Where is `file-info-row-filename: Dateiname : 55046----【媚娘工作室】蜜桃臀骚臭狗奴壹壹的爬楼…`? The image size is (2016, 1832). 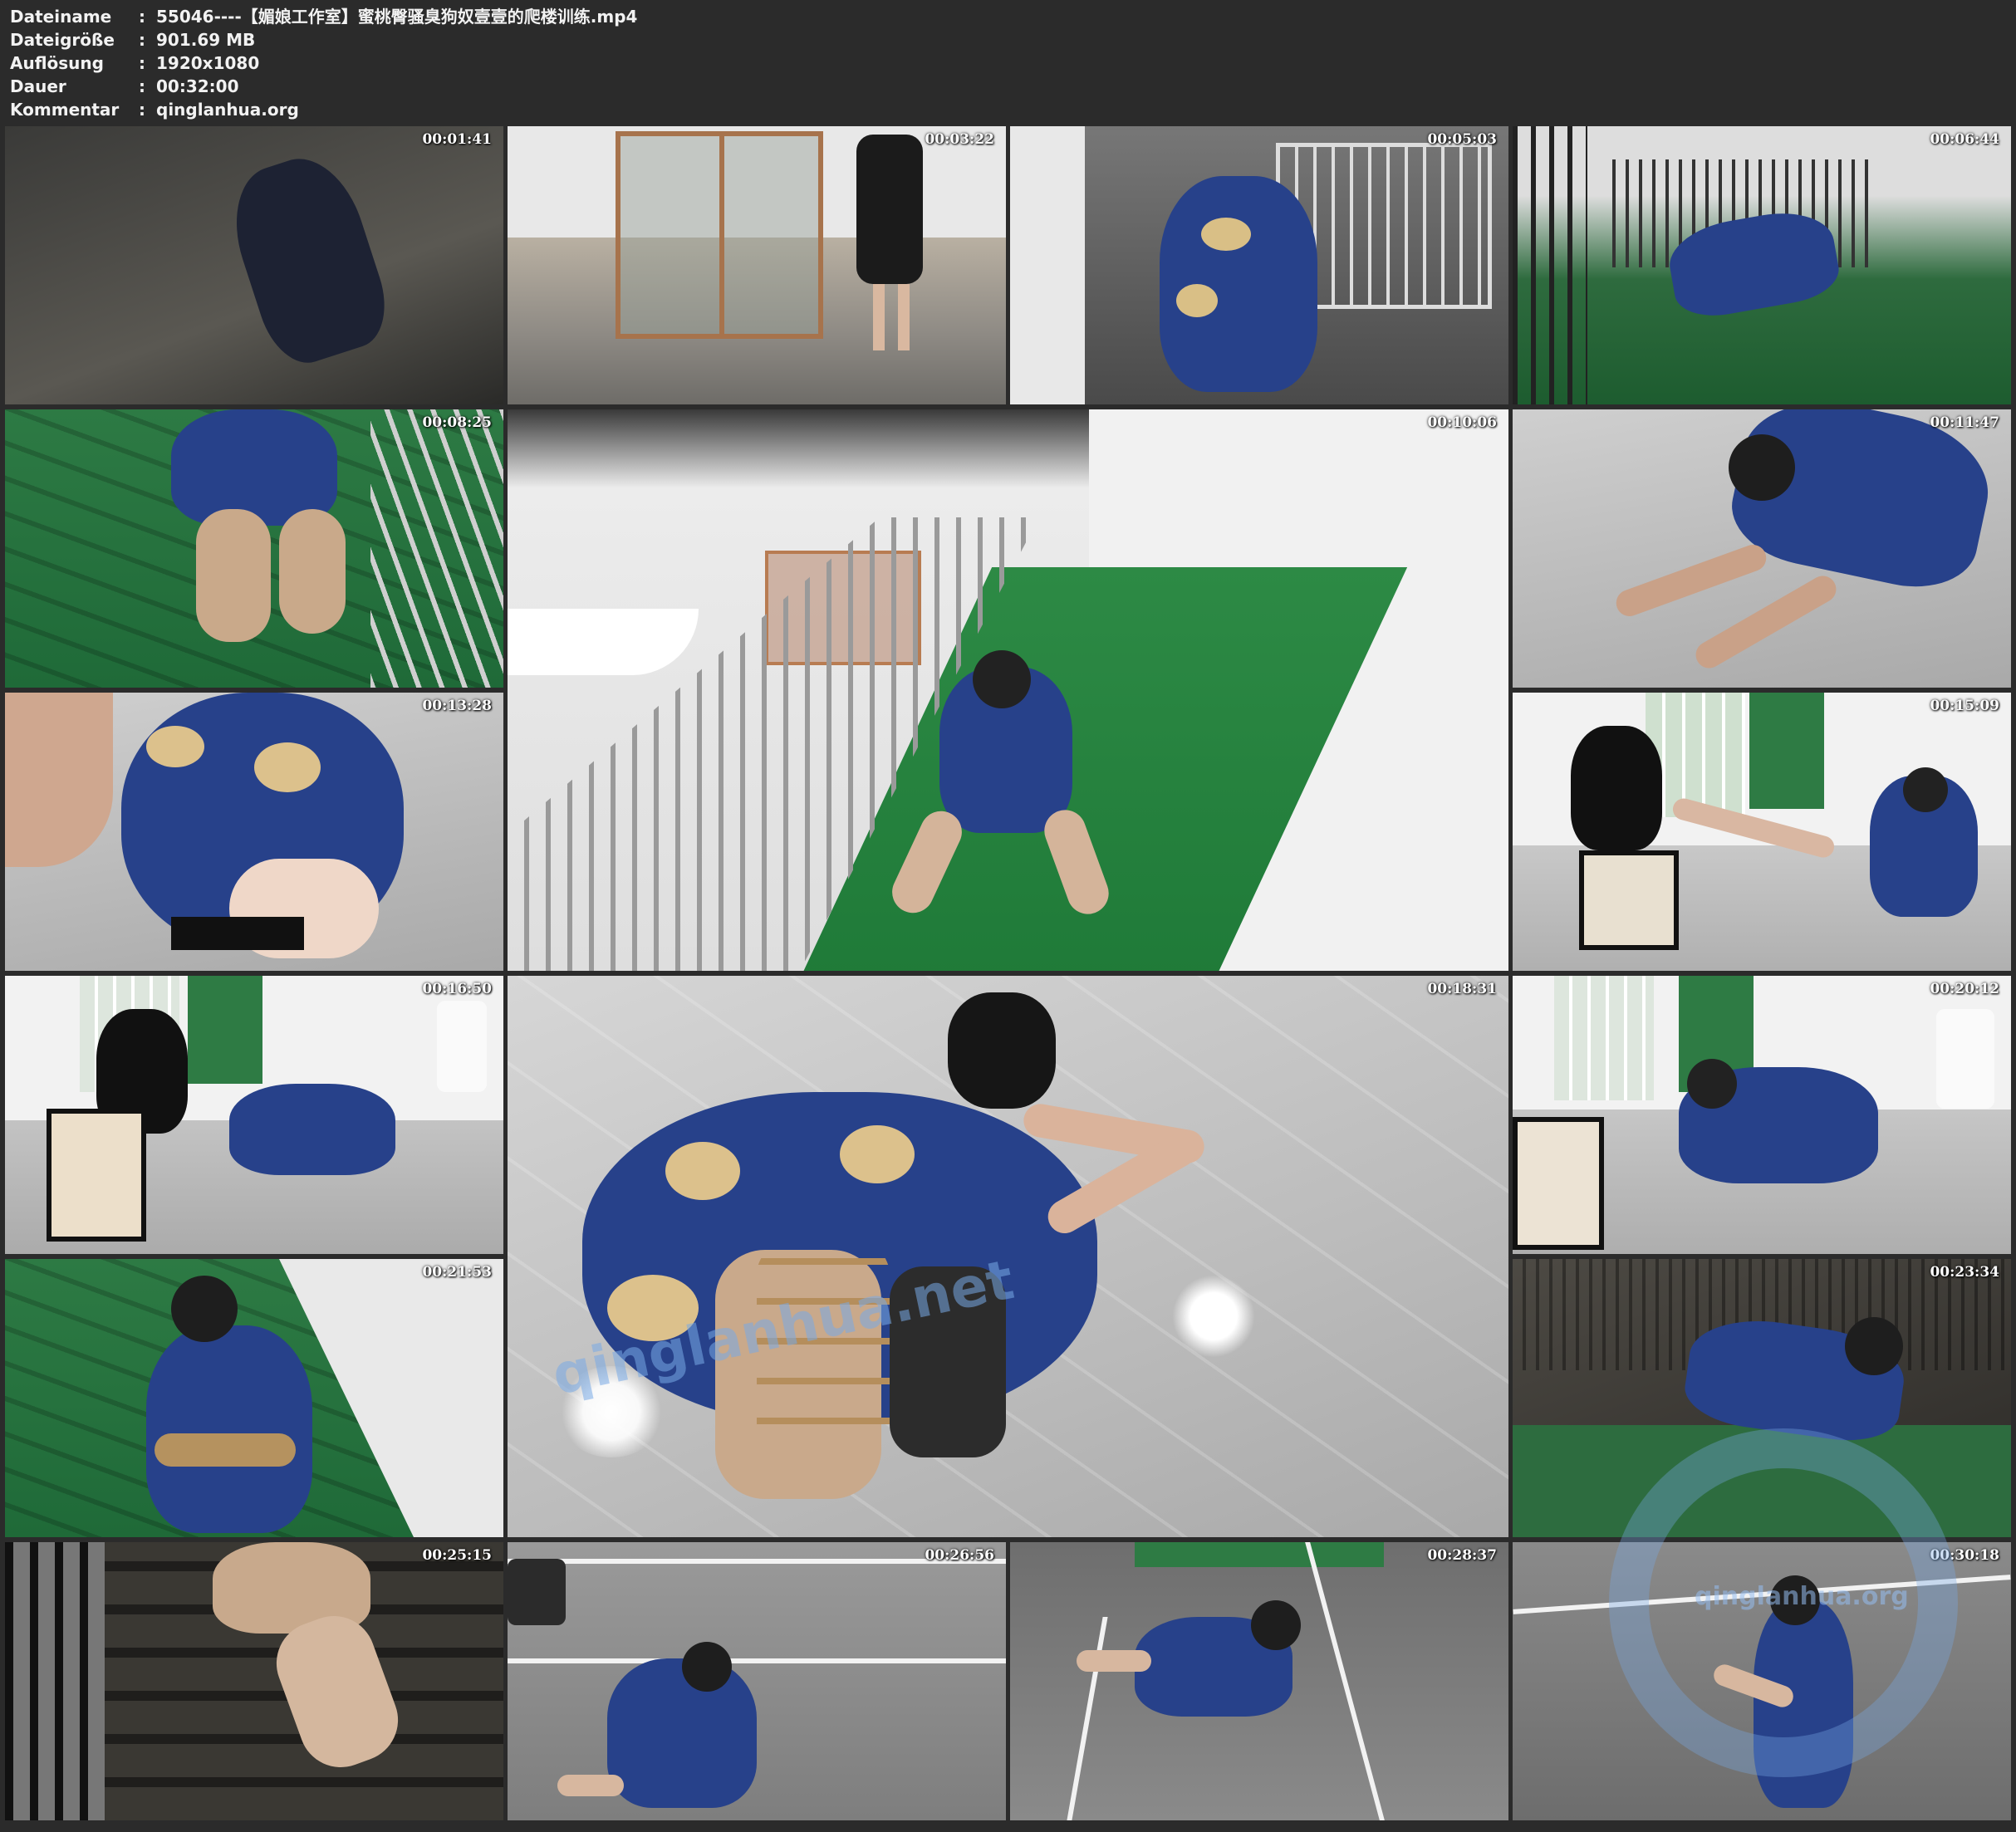
file-info-row-filename: Dateiname : 55046----【媚娘工作室】蜜桃臀骚臭狗奴壹壹的爬楼… is located at coordinates (323, 16).